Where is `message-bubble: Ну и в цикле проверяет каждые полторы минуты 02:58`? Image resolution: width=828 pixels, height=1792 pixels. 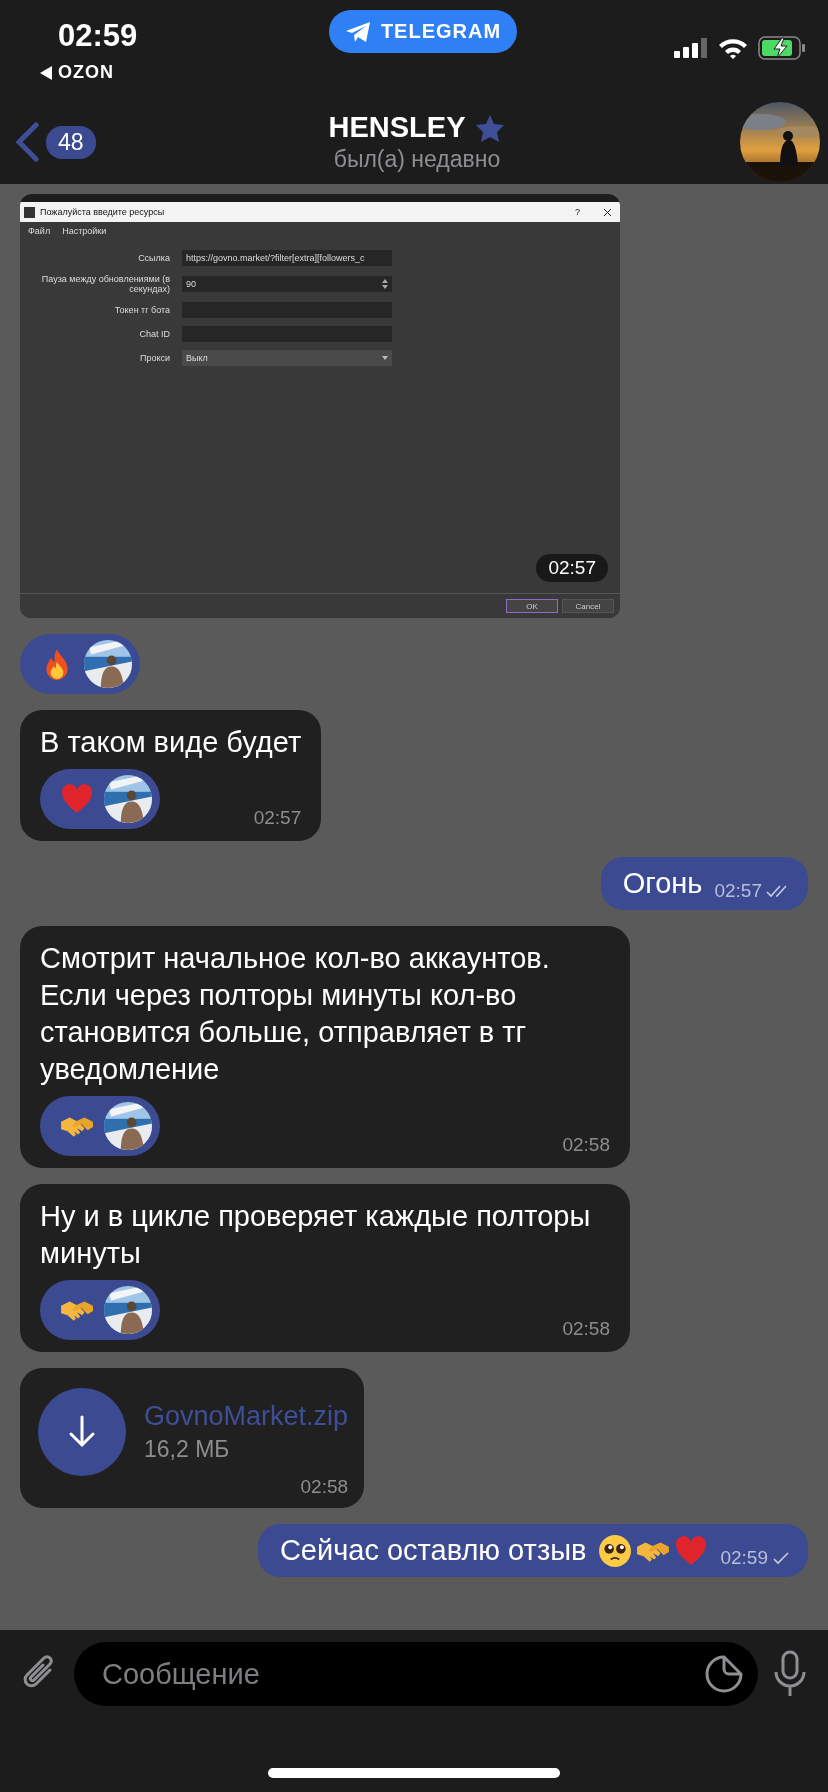
message-bubble: Ну и в цикле проверяет каждые полторы минуты 02:58 is located at coordinates (325, 1268).